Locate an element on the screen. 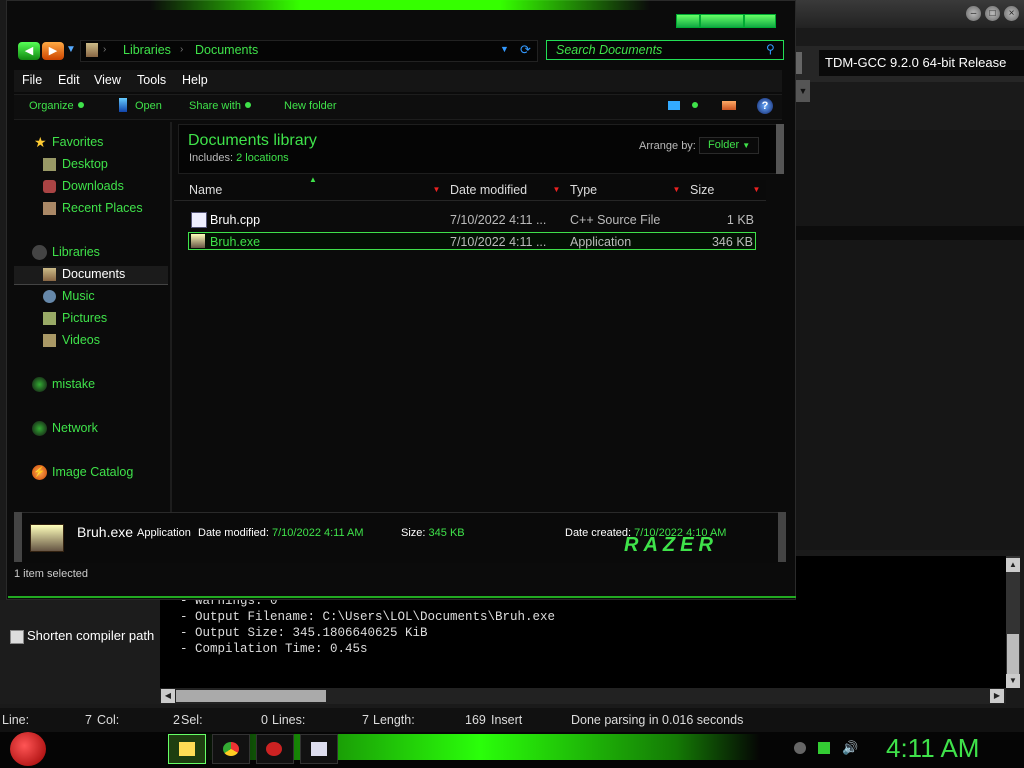 The width and height of the screenshot is (1024, 768). compiler-select: TDM-GCC 9.2.0 64-bit Release is located at coordinates (921, 63).